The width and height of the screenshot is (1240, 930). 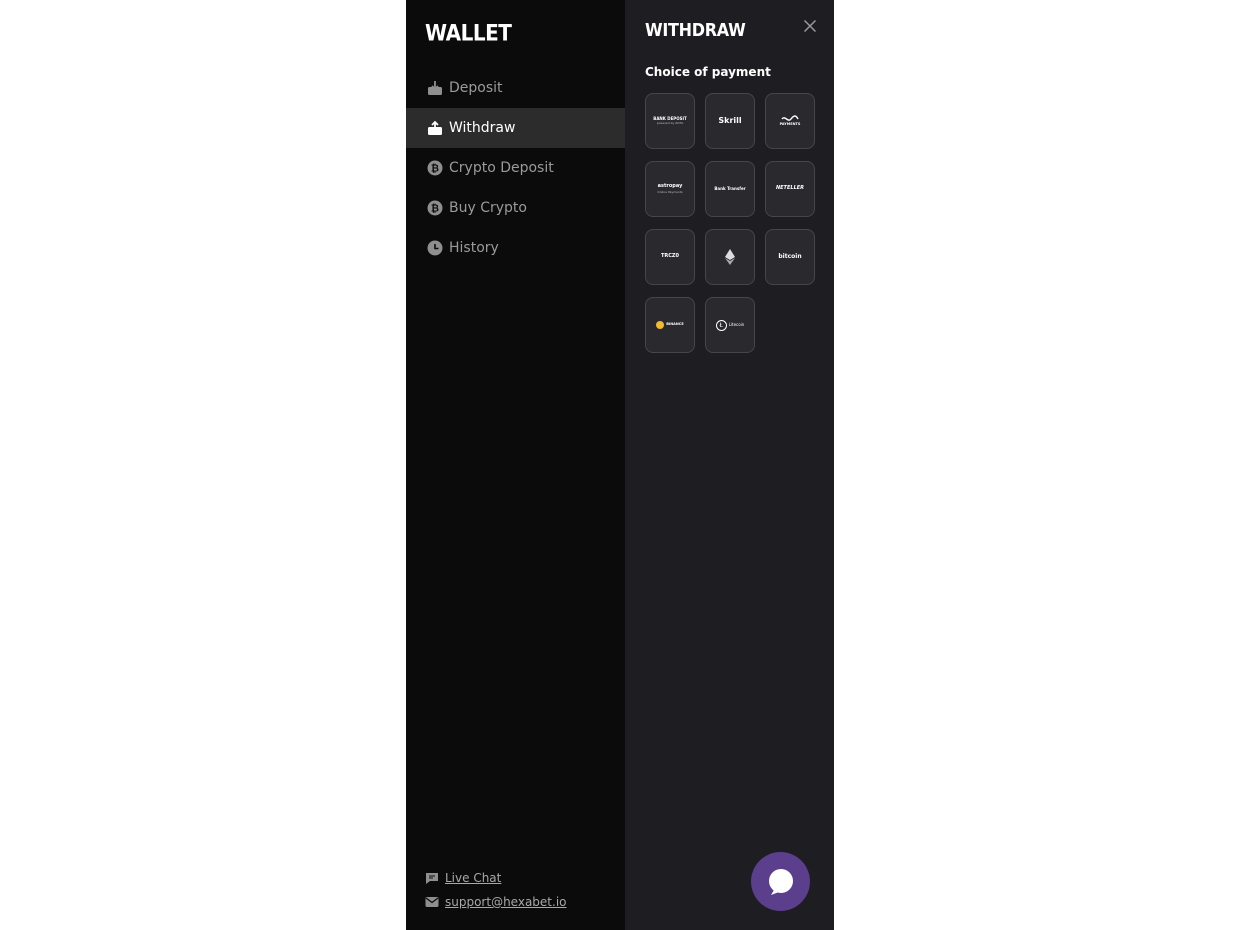 I want to click on sidebar-item-label: Withdraw, so click(x=482, y=128).